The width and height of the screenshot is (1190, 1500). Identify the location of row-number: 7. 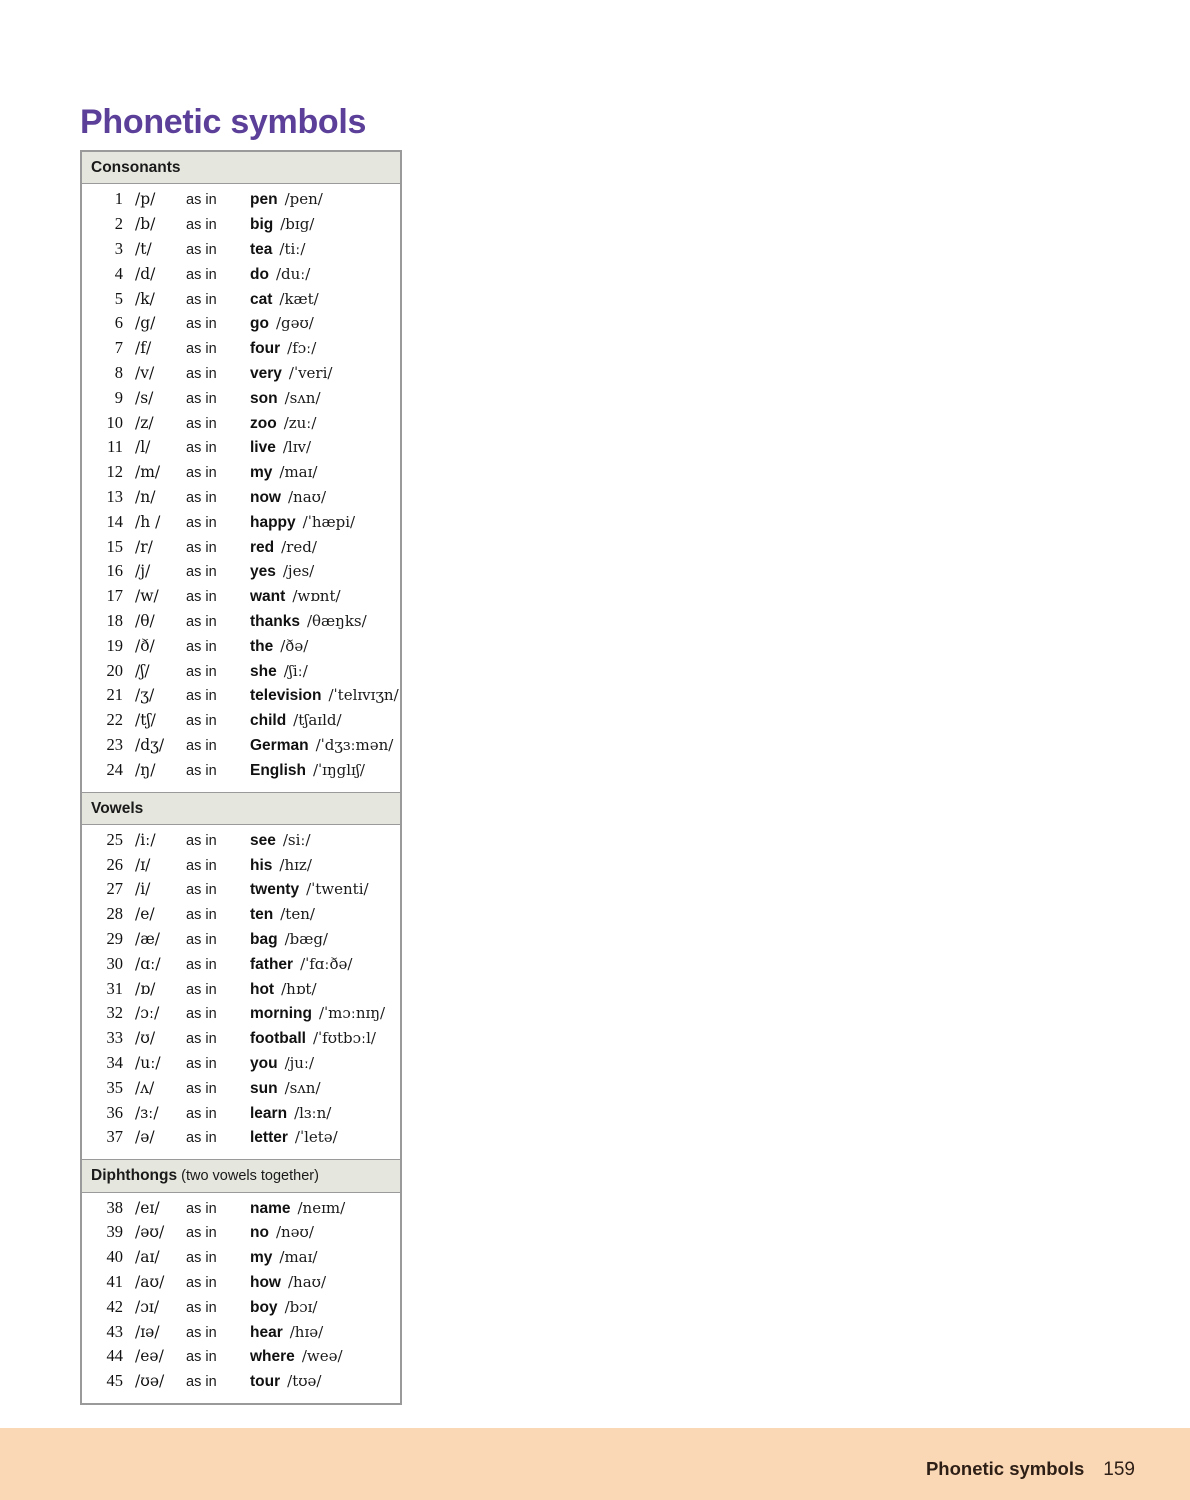
(118, 348).